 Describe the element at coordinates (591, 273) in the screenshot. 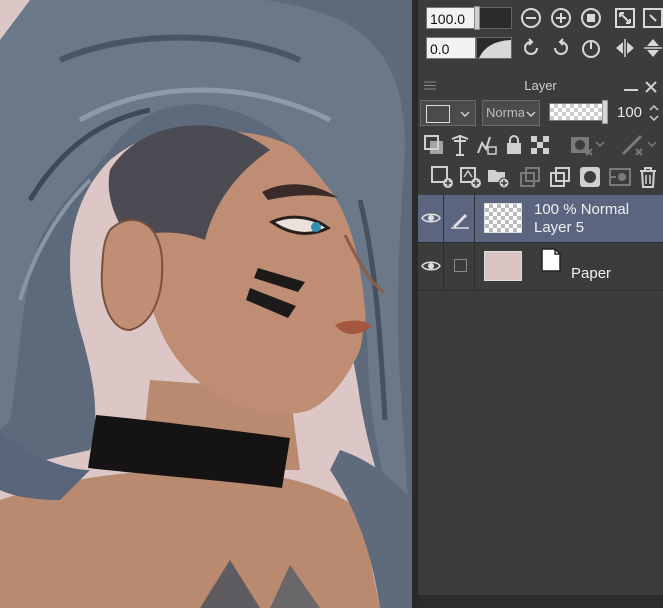

I see `layer-name: Paper` at that location.